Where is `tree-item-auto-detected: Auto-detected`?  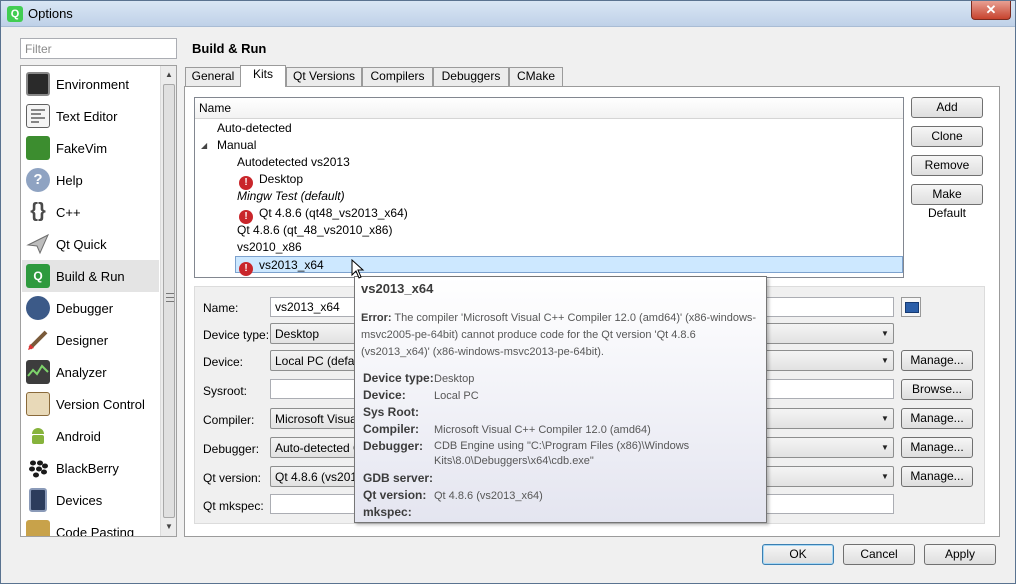 tree-item-auto-detected: Auto-detected is located at coordinates (254, 128).